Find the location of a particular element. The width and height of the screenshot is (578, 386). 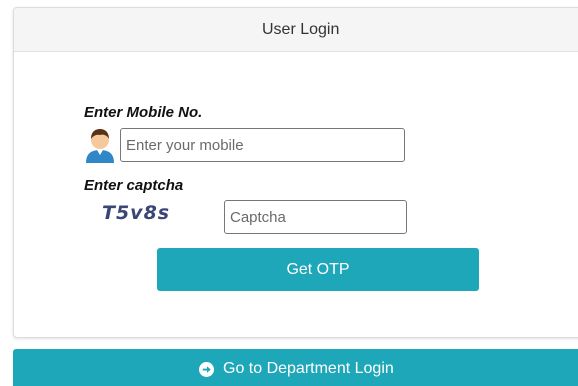

department-login-button: Go to Department Login is located at coordinates (295, 367).